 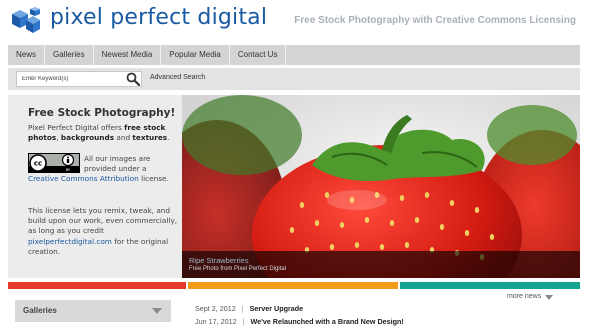 What do you see at coordinates (549, 297) in the screenshot?
I see `more-news-arrow-icon` at bounding box center [549, 297].